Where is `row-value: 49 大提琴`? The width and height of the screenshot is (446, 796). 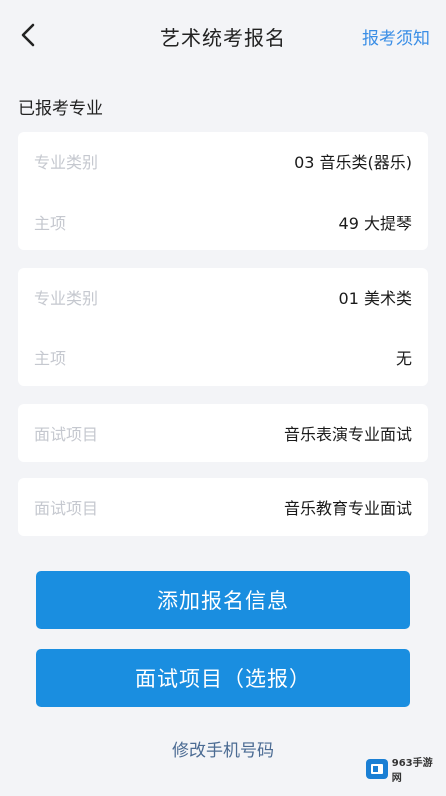 row-value: 49 大提琴 is located at coordinates (375, 223).